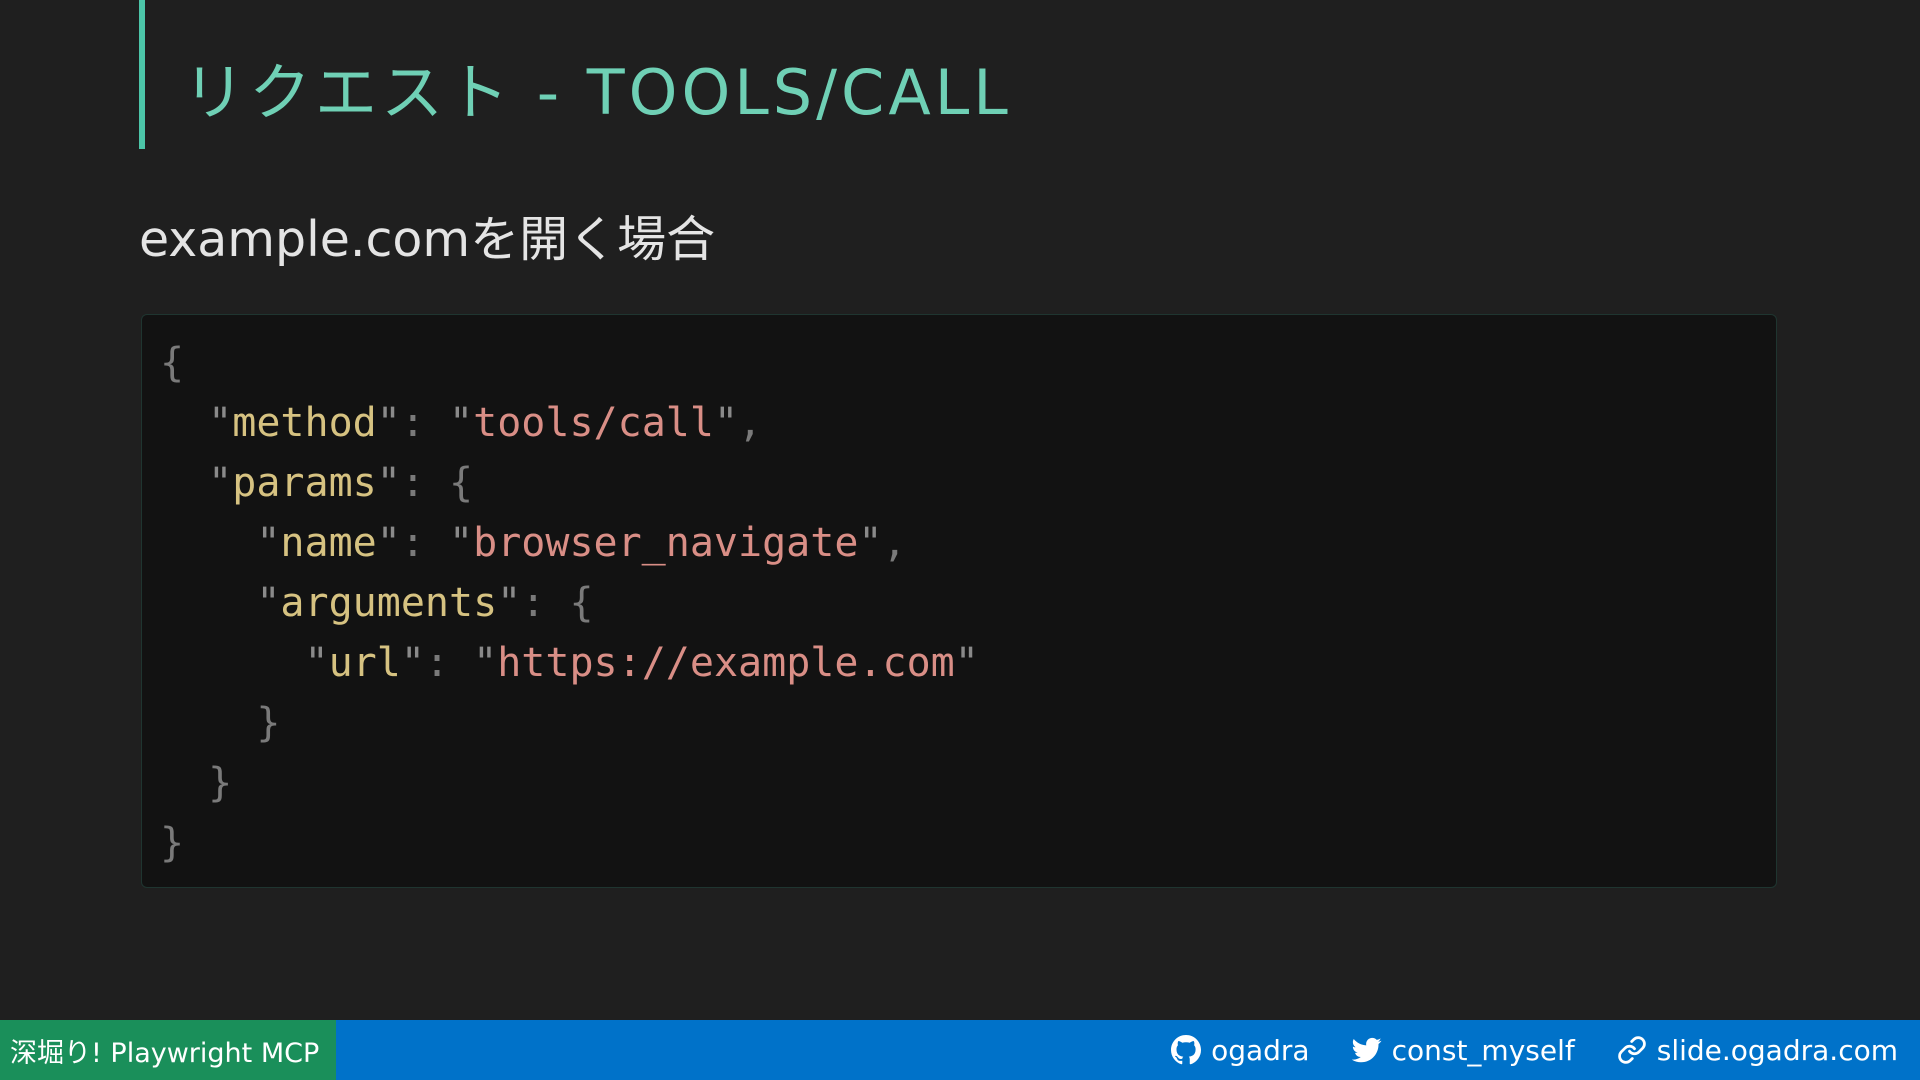 The height and width of the screenshot is (1080, 1920). What do you see at coordinates (142, 74) in the screenshot?
I see `title-accent-bar` at bounding box center [142, 74].